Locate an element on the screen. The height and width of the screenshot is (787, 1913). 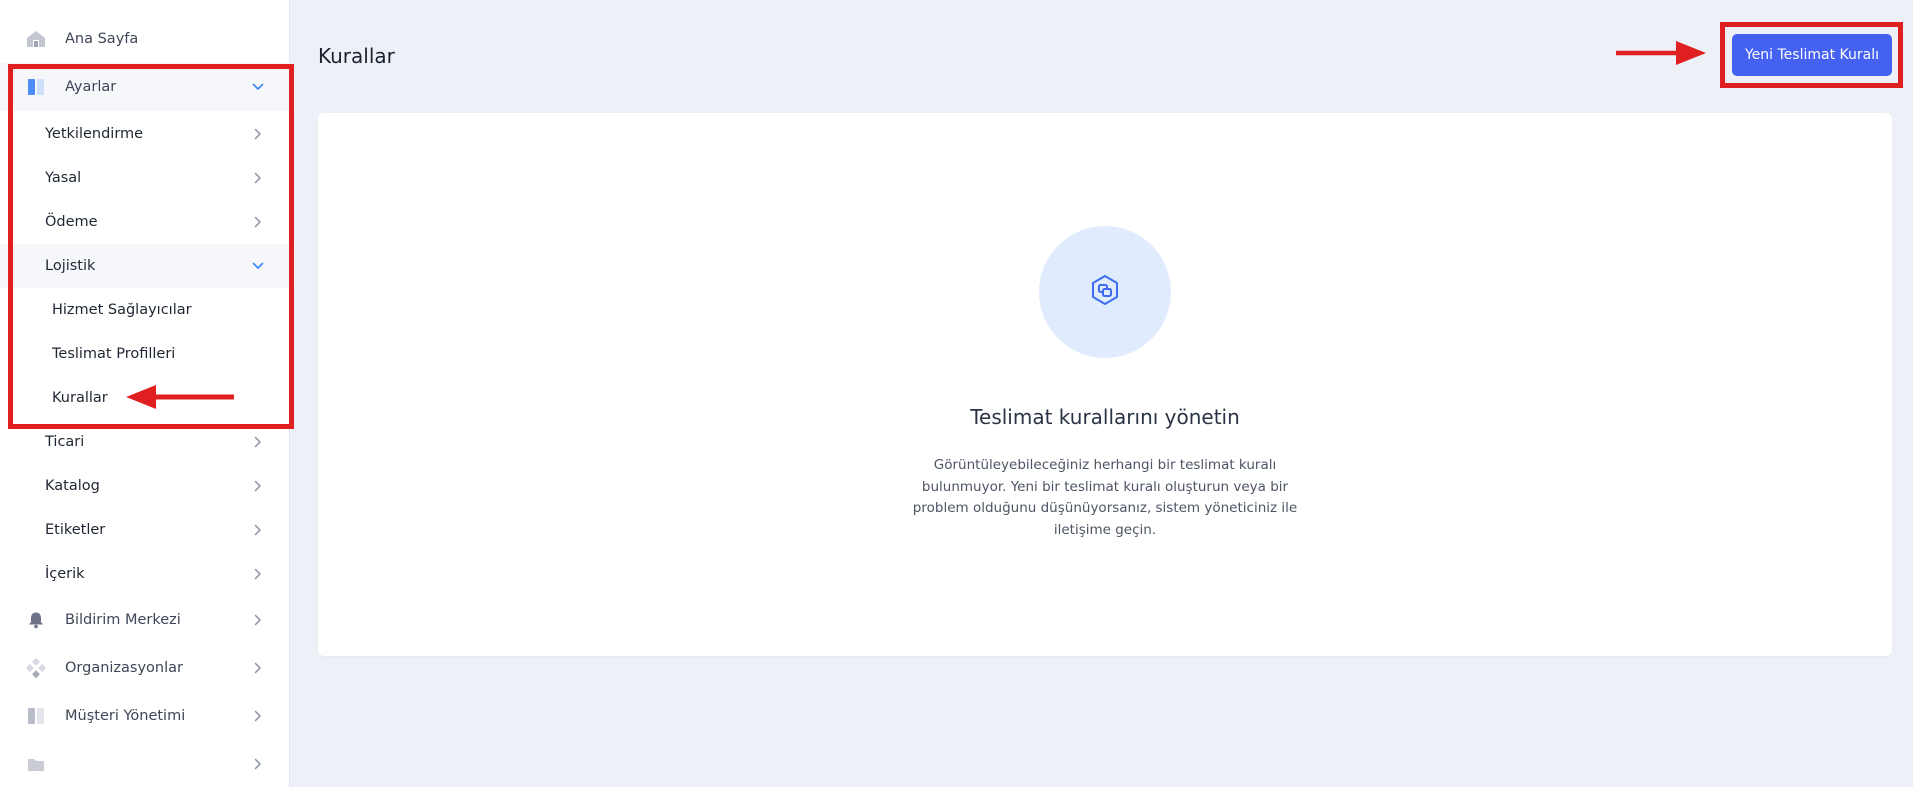
folder-icon is located at coordinates (36, 764).